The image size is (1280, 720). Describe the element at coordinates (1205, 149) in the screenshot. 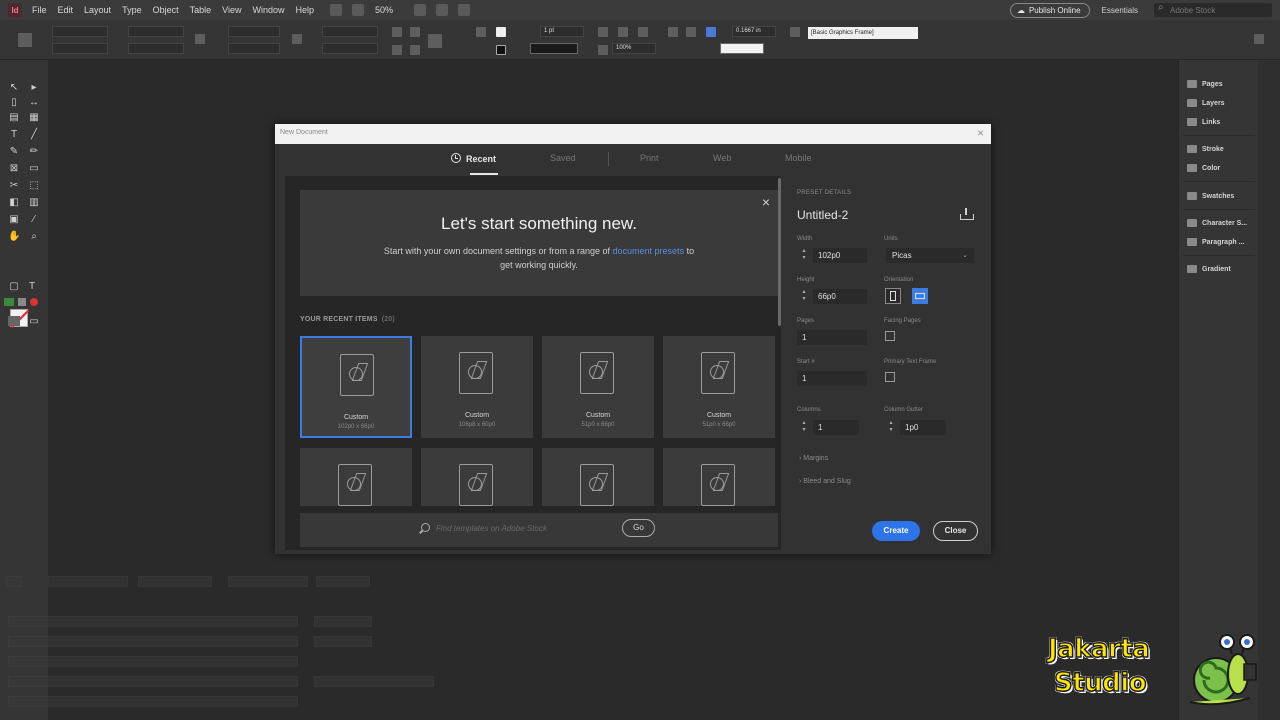

I see `panel-stroke: Stroke` at that location.